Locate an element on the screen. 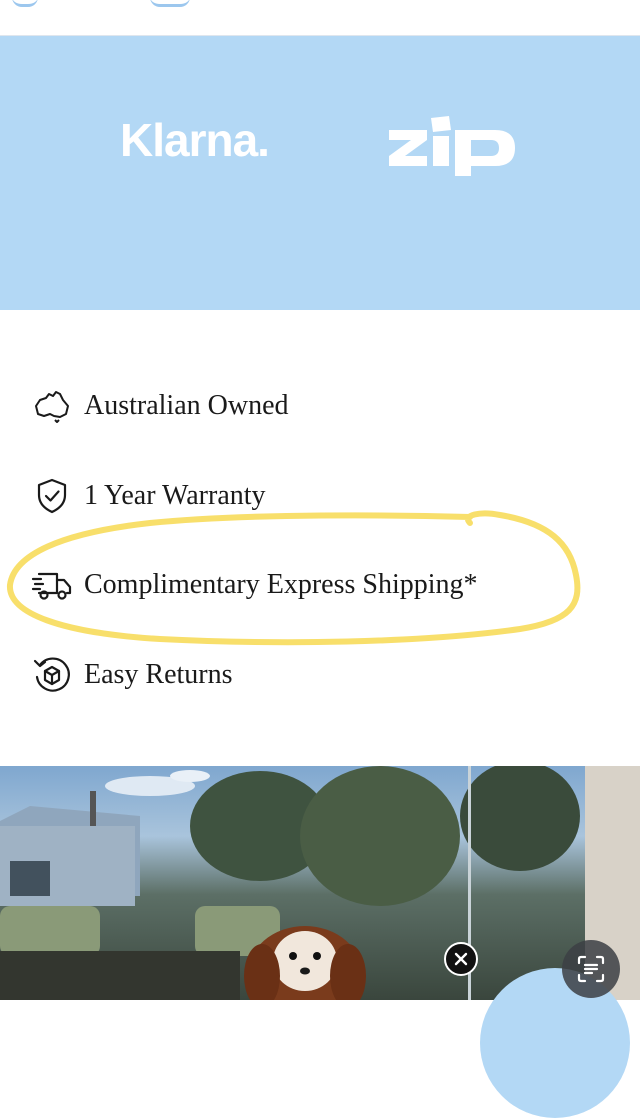  feature-label: 1 Year Warranty is located at coordinates (175, 495).